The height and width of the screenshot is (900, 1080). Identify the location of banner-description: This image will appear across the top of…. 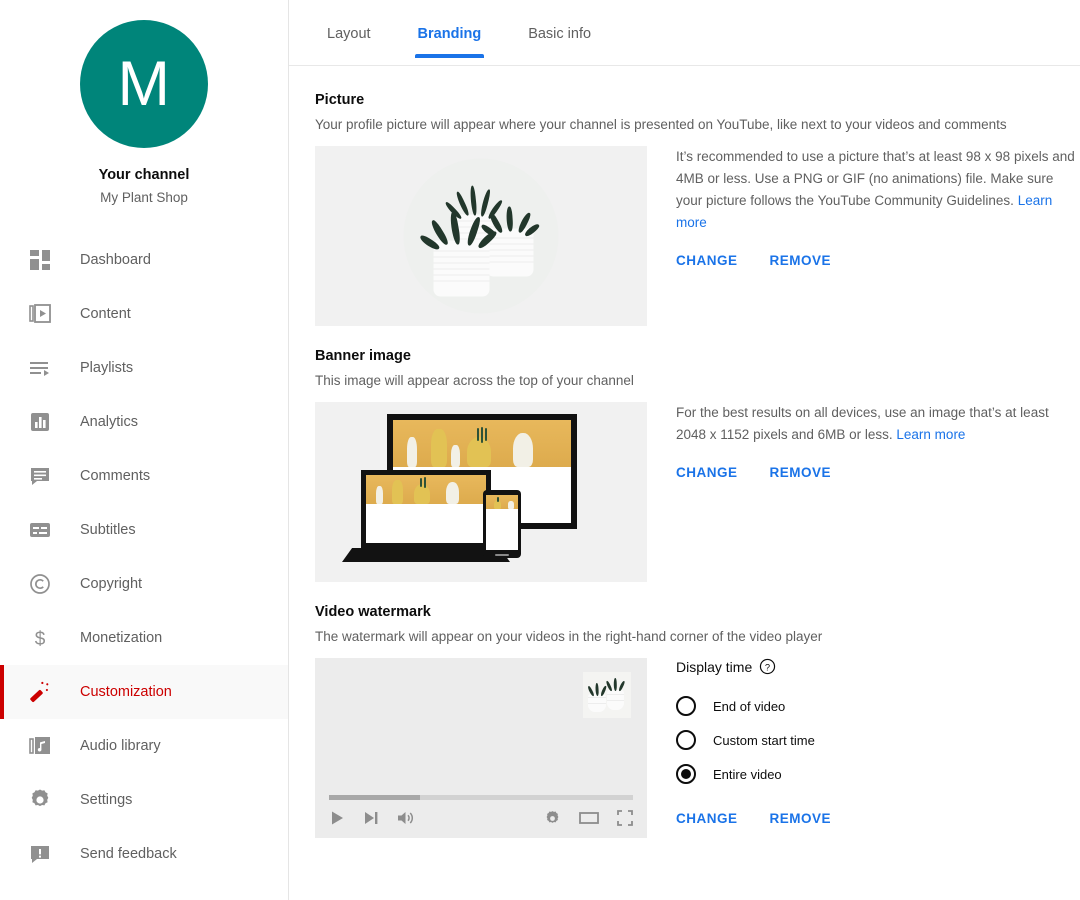
(474, 380).